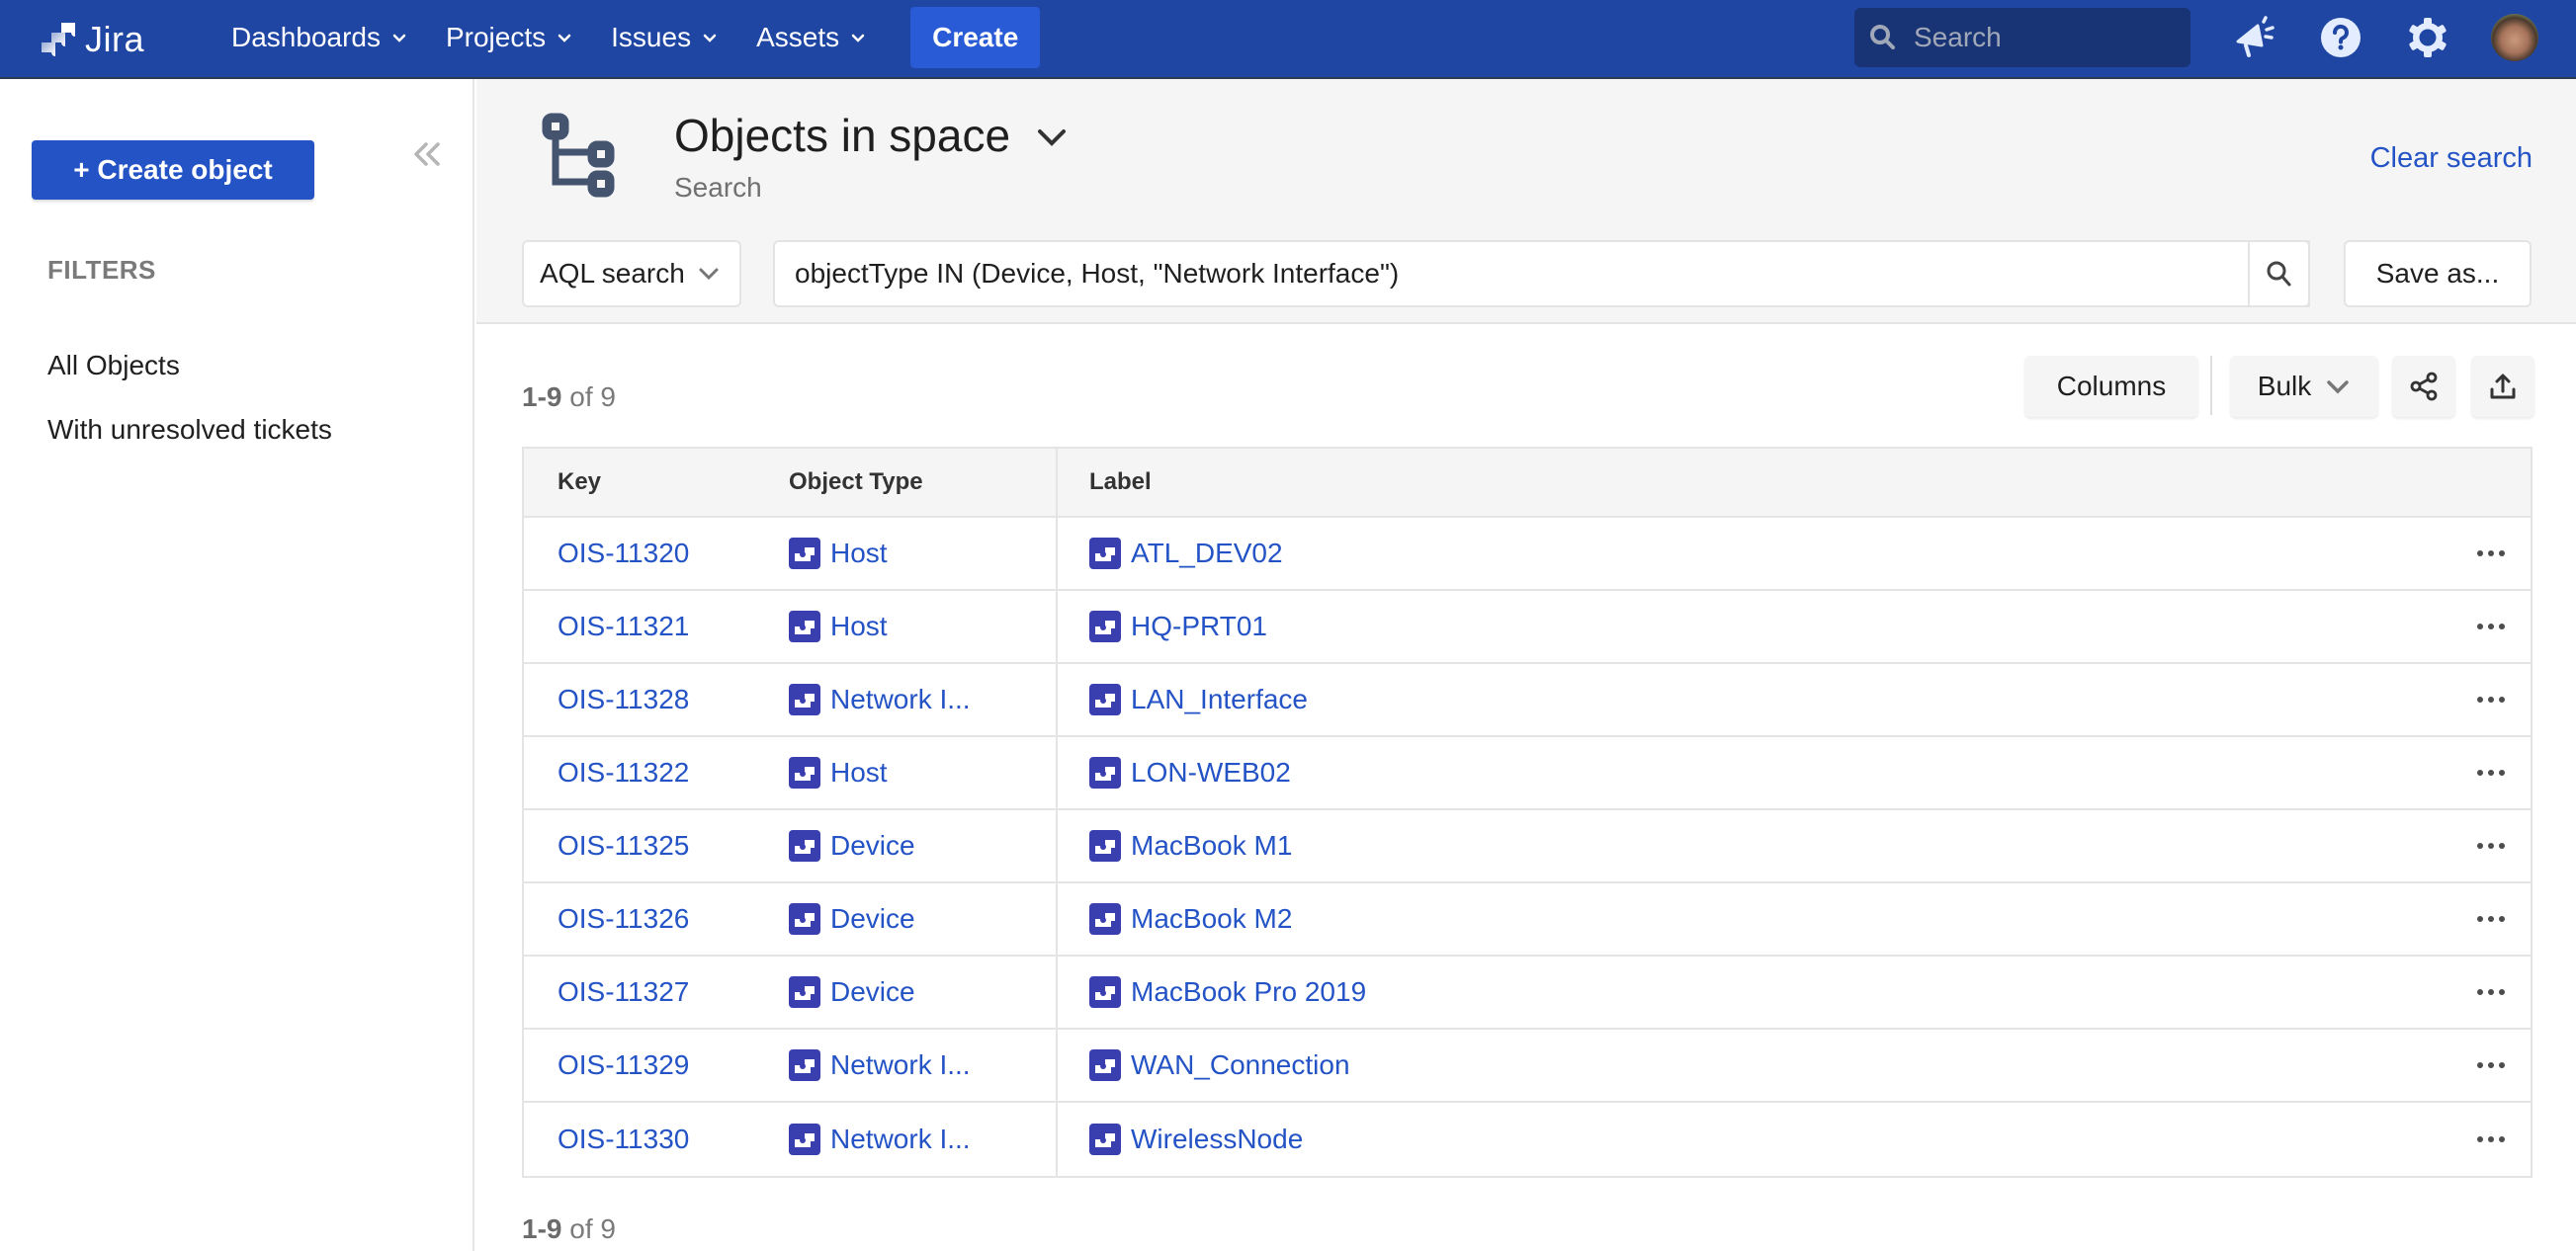 This screenshot has width=2576, height=1251. What do you see at coordinates (718, 187) in the screenshot?
I see `page-subtitle: Search` at bounding box center [718, 187].